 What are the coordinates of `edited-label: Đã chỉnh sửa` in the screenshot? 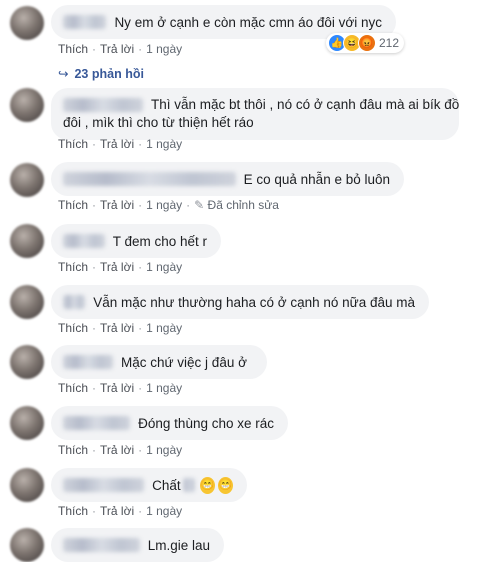 It's located at (243, 205).